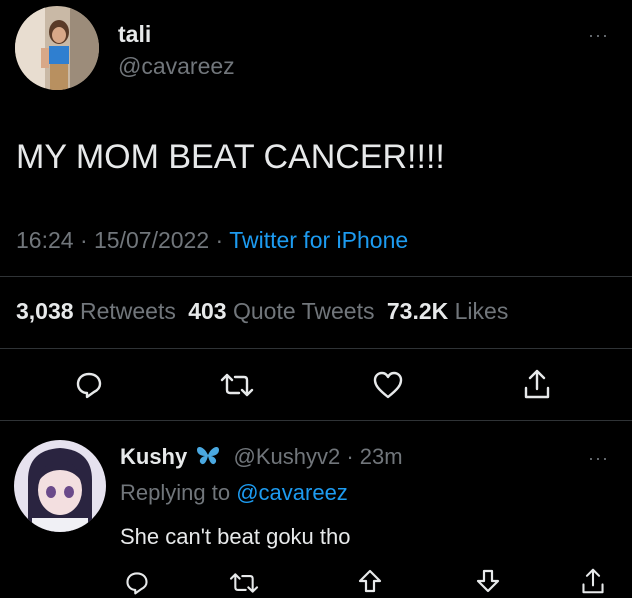  I want to click on reply-reply-button, so click(137, 583).